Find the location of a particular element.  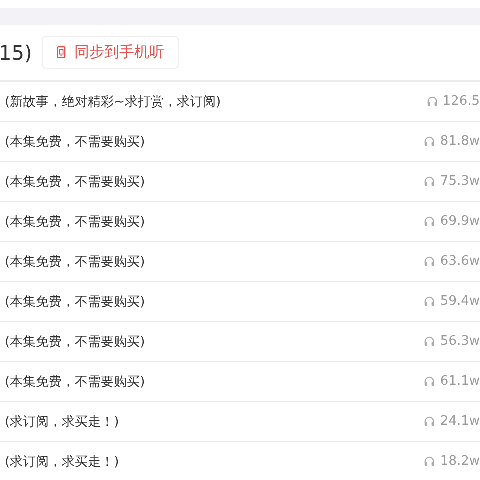

play-count: 69.9w is located at coordinates (460, 221).